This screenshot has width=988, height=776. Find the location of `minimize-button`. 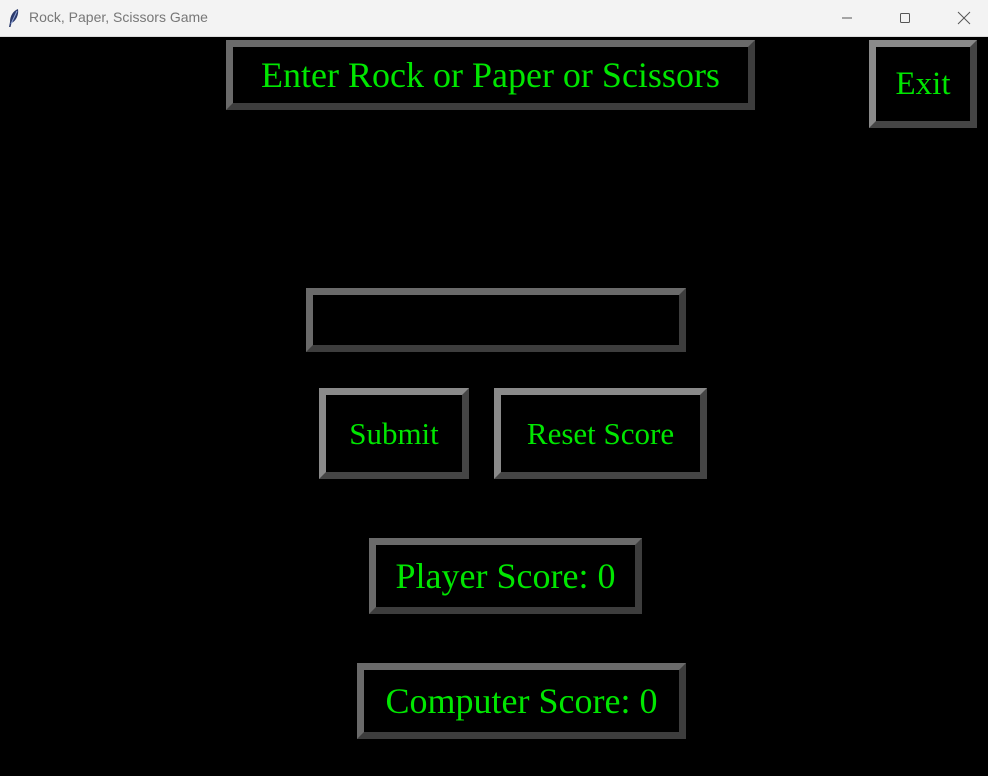

minimize-button is located at coordinates (847, 18).